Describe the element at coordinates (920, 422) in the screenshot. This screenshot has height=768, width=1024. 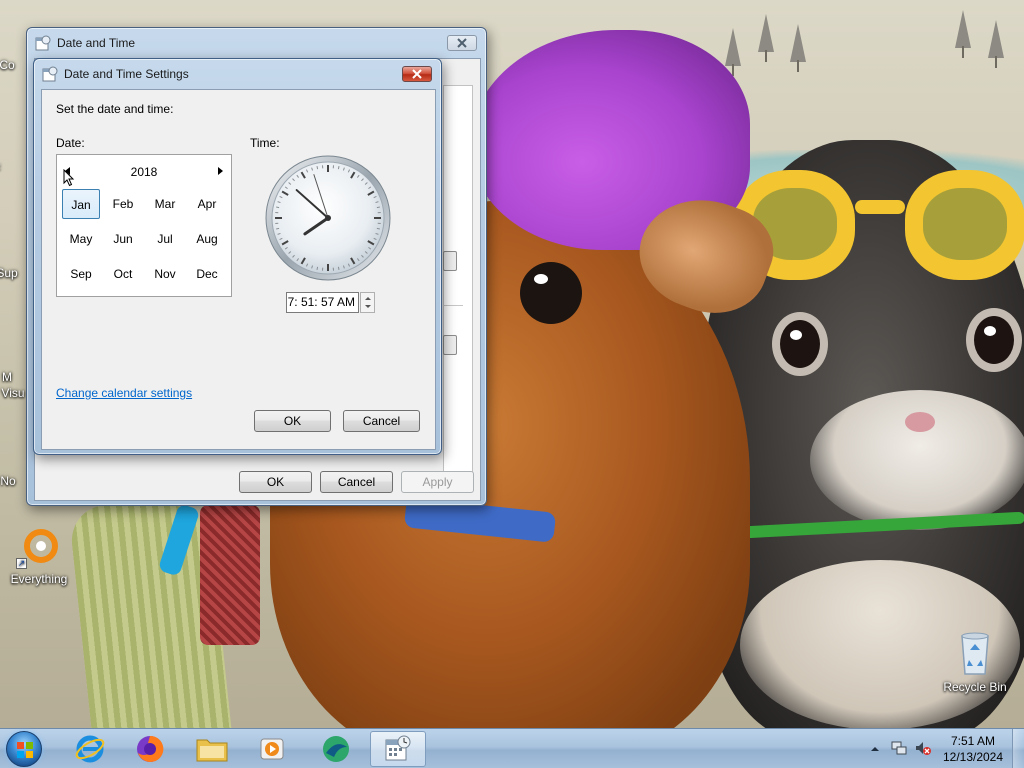
I see `wallpaper-squirrel-nose` at that location.